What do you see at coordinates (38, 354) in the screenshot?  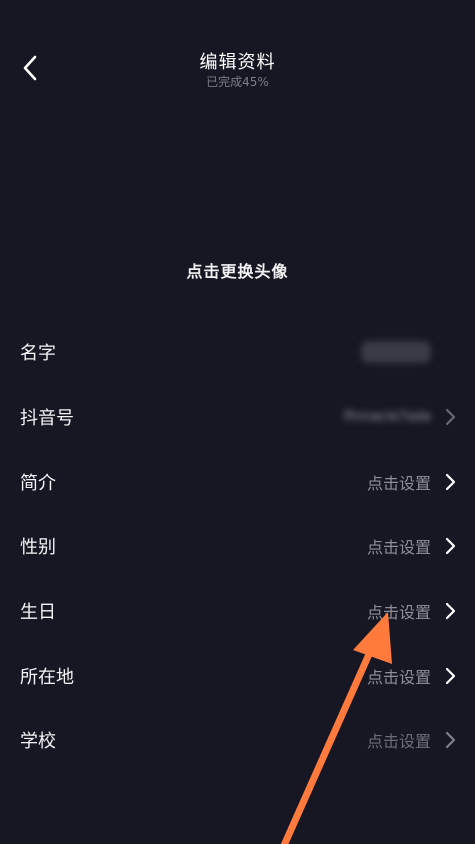 I see `row-label: 名字` at bounding box center [38, 354].